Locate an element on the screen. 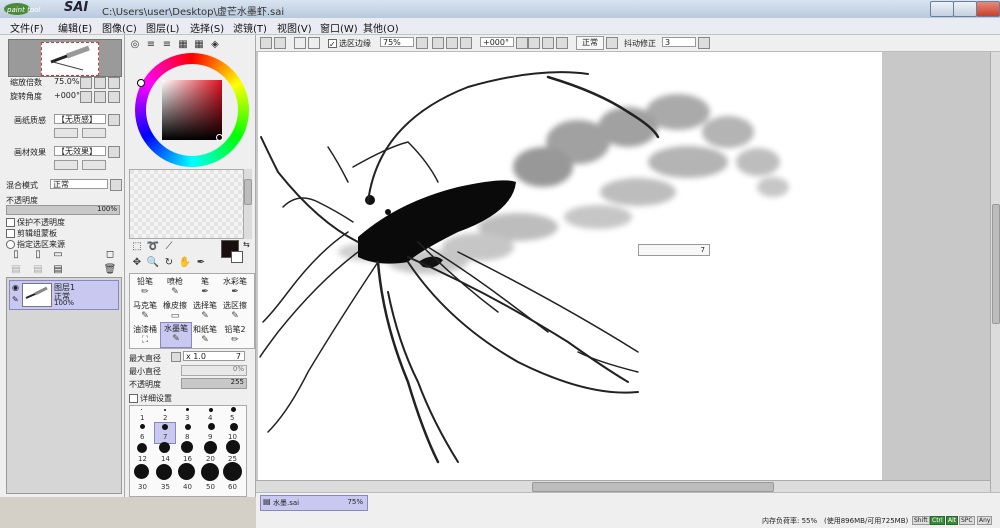  brush-pen: 笔 ✒ is located at coordinates (205, 288).